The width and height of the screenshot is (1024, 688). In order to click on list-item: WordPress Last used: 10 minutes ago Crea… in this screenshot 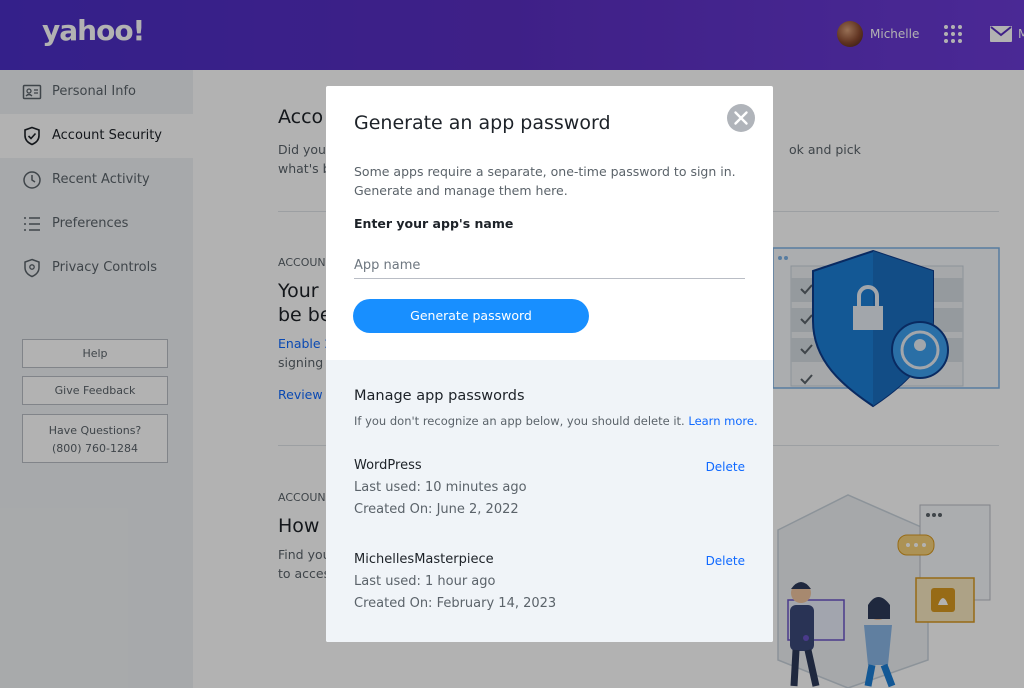, I will do `click(549, 498)`.